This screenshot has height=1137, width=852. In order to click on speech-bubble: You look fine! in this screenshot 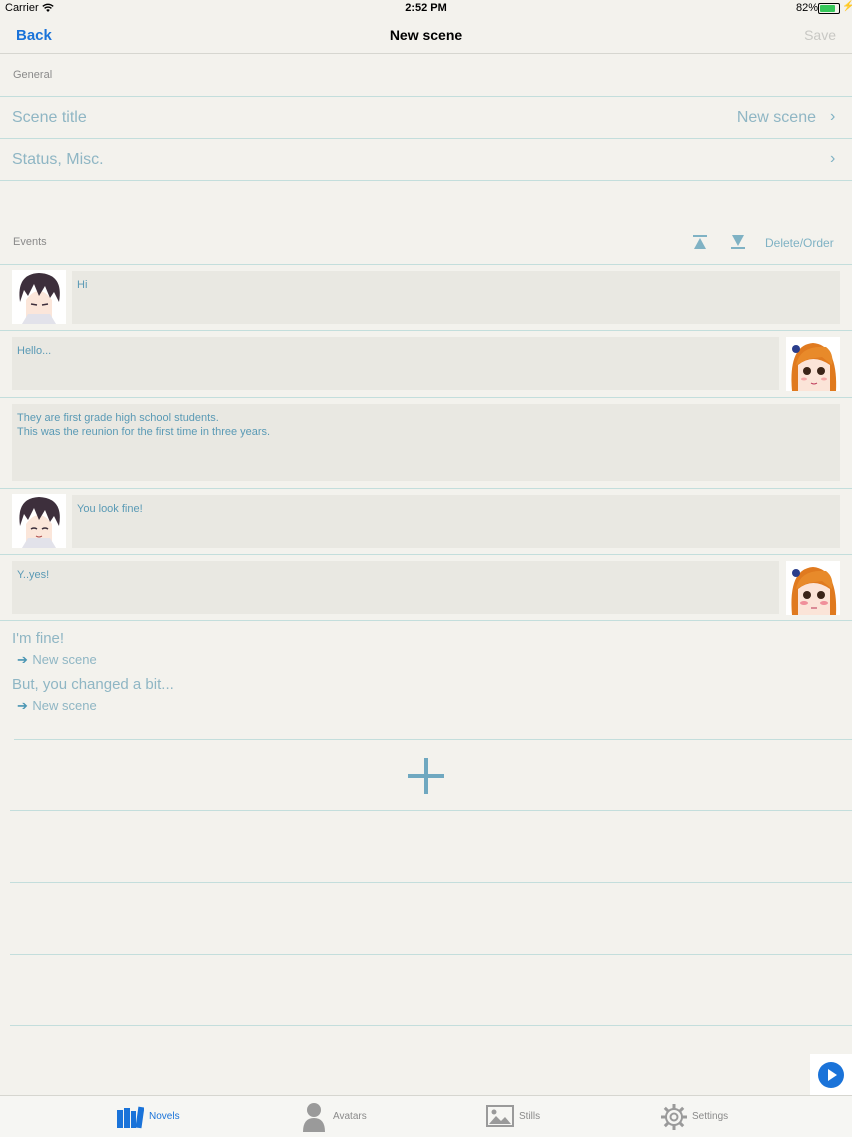, I will do `click(456, 521)`.